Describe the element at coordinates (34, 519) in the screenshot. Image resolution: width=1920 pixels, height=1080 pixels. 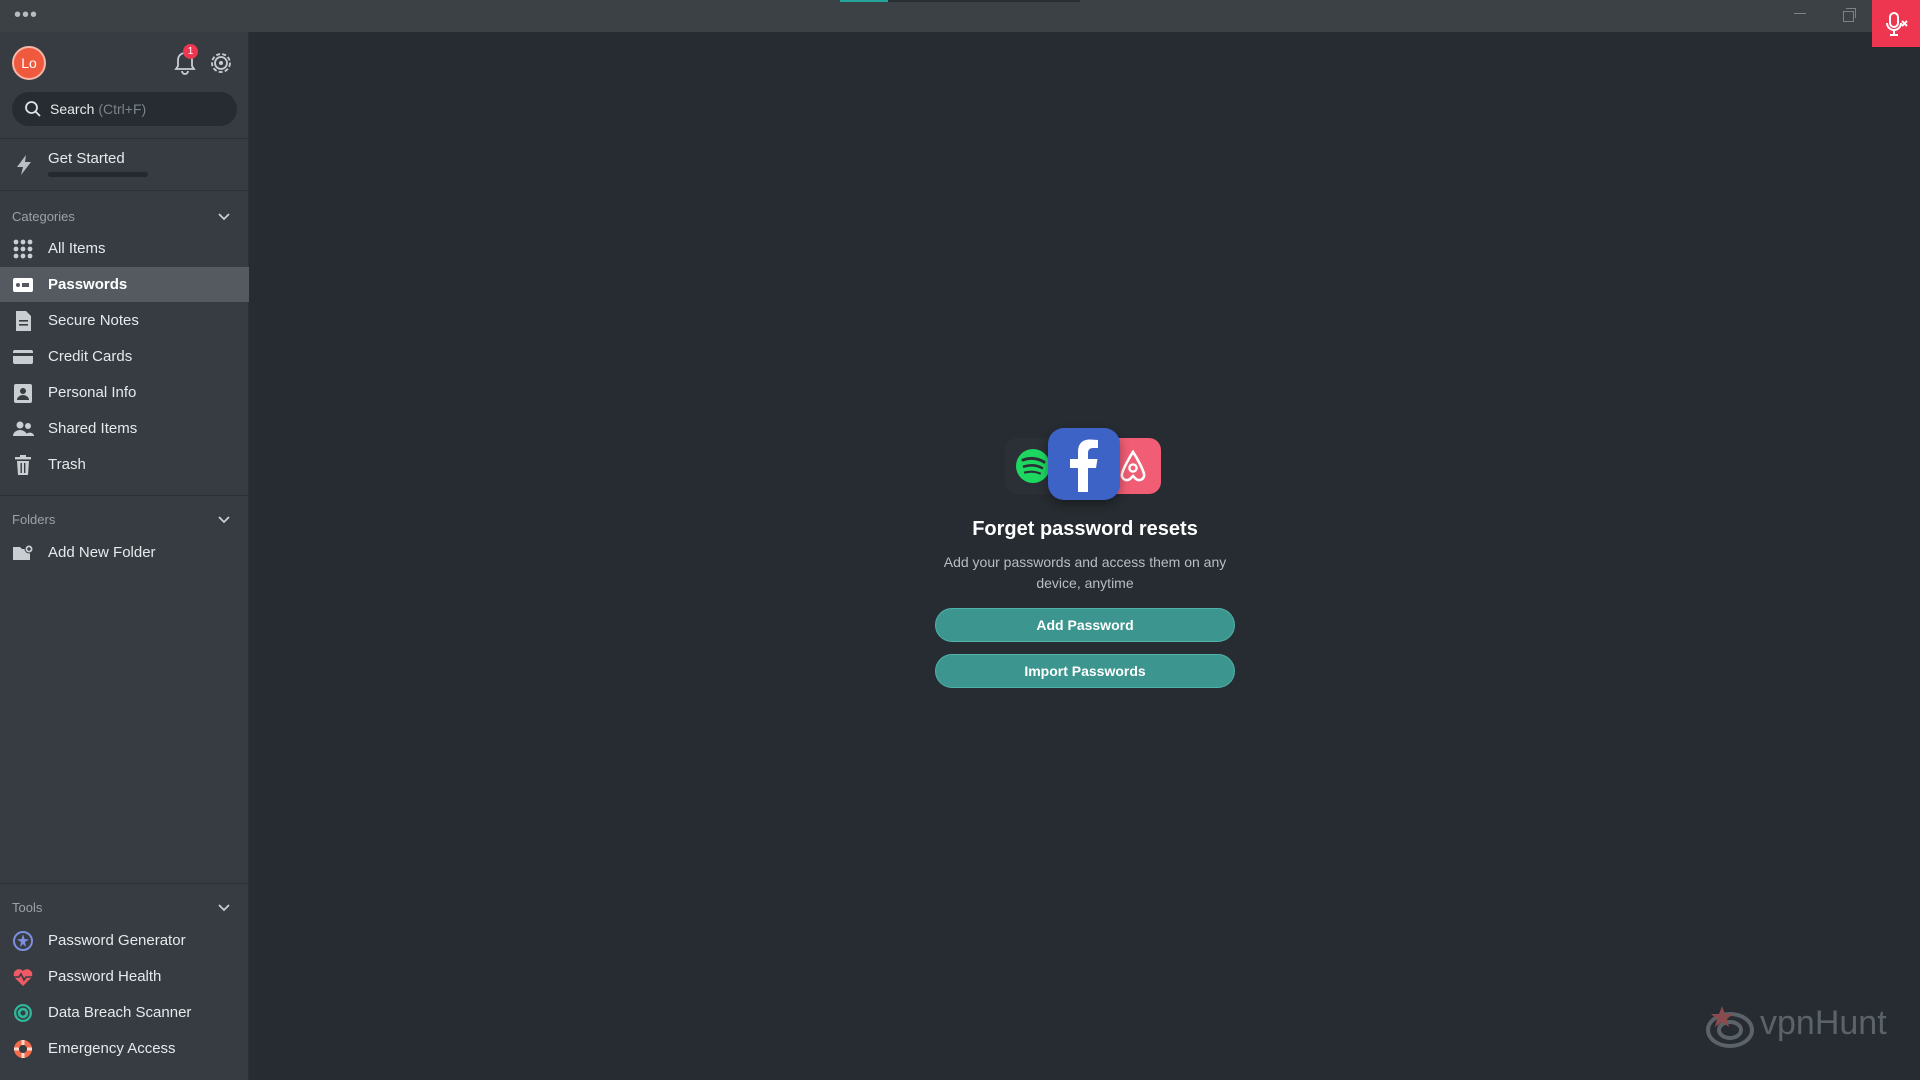
I see `folders-heading: Folders` at that location.